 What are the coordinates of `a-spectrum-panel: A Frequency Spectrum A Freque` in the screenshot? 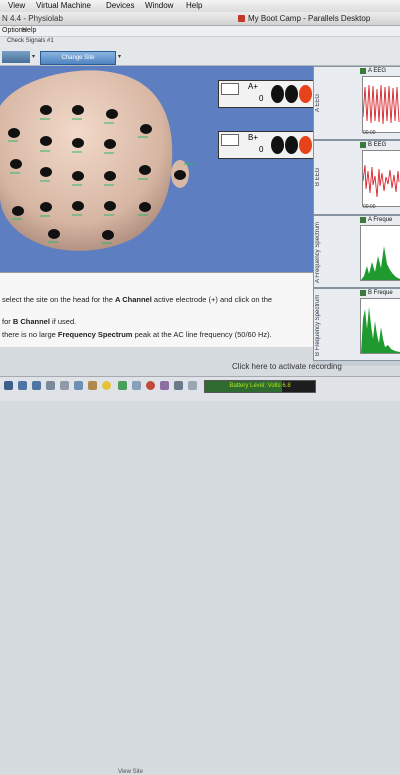 It's located at (356, 251).